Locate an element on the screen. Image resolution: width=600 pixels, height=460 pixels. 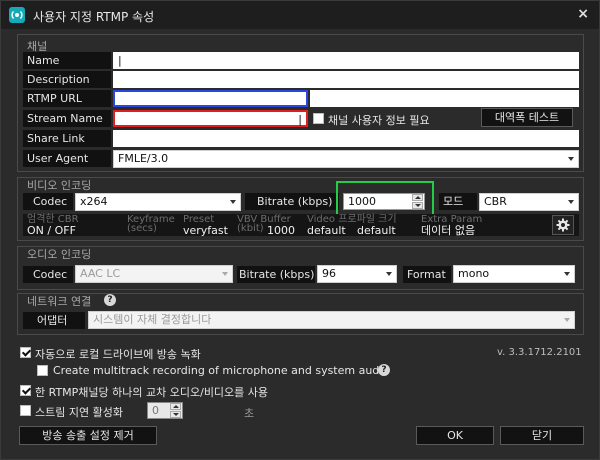
col-extra-param-value: default is located at coordinates (376, 230).